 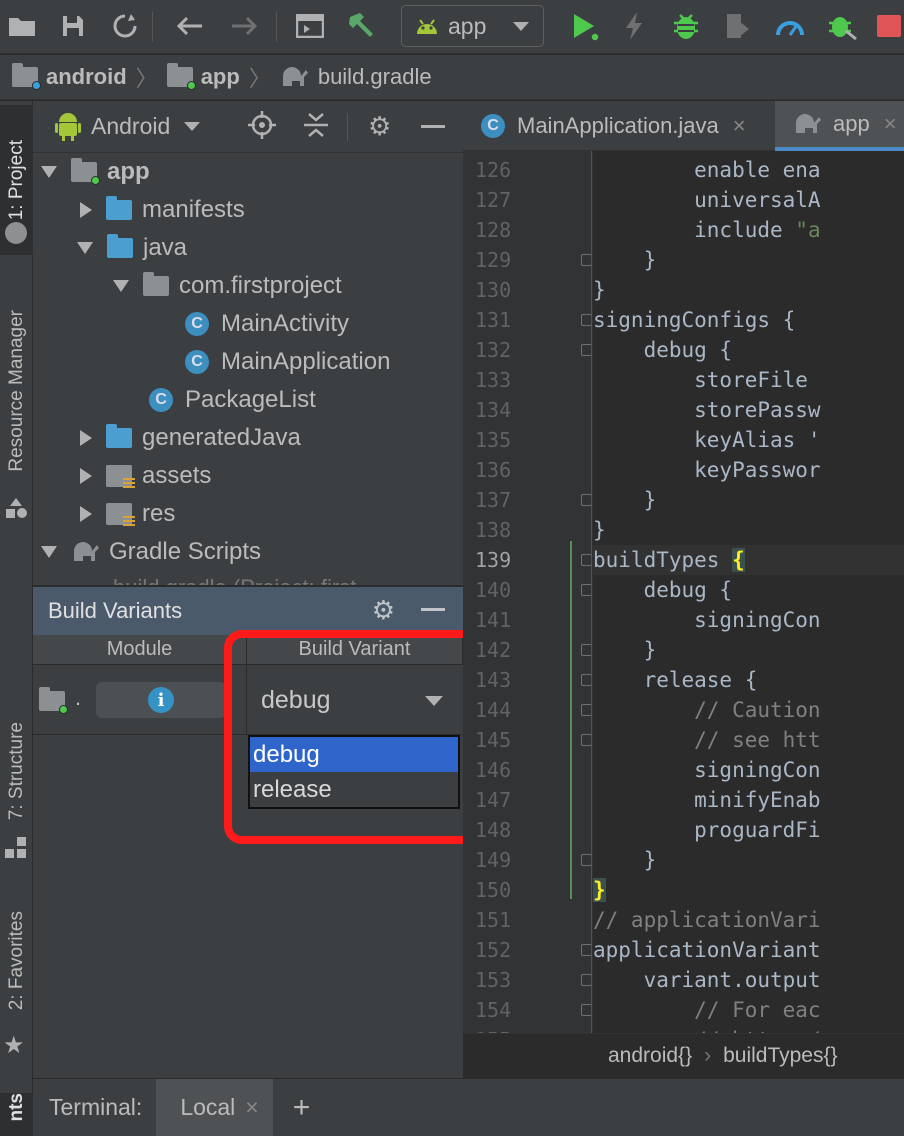 What do you see at coordinates (132, 248) in the screenshot?
I see `tree-item-java: java` at bounding box center [132, 248].